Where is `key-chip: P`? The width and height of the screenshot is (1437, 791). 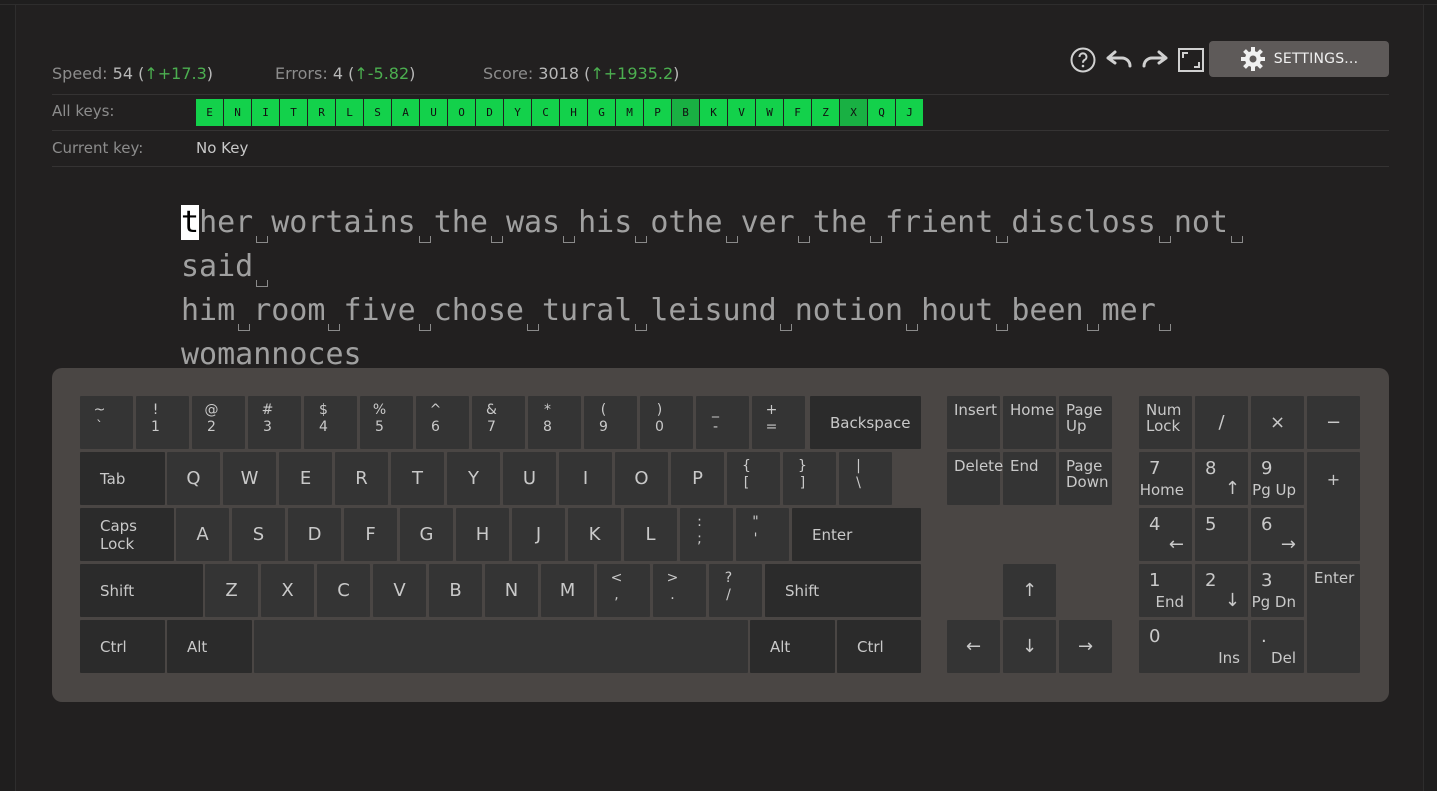
key-chip: P is located at coordinates (657, 112).